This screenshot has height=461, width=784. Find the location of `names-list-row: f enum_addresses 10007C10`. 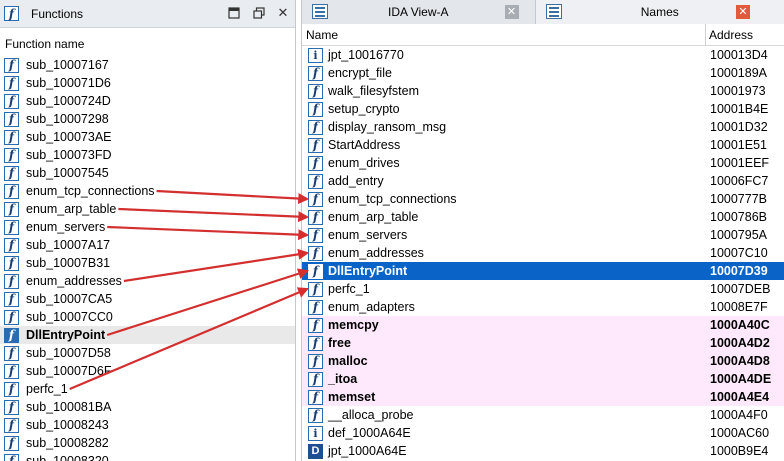

names-list-row: f enum_addresses 10007C10 is located at coordinates (543, 253).